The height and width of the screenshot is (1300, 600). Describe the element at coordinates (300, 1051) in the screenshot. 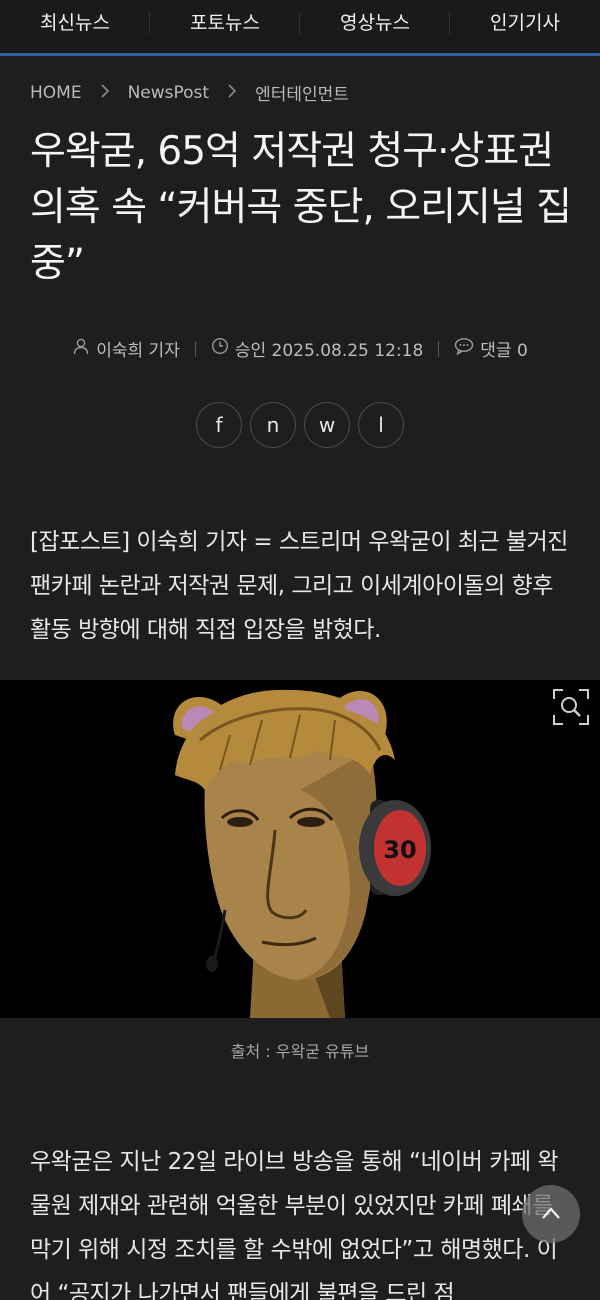

I see `image-caption: 출처 : 우왁굳 유튜브` at that location.